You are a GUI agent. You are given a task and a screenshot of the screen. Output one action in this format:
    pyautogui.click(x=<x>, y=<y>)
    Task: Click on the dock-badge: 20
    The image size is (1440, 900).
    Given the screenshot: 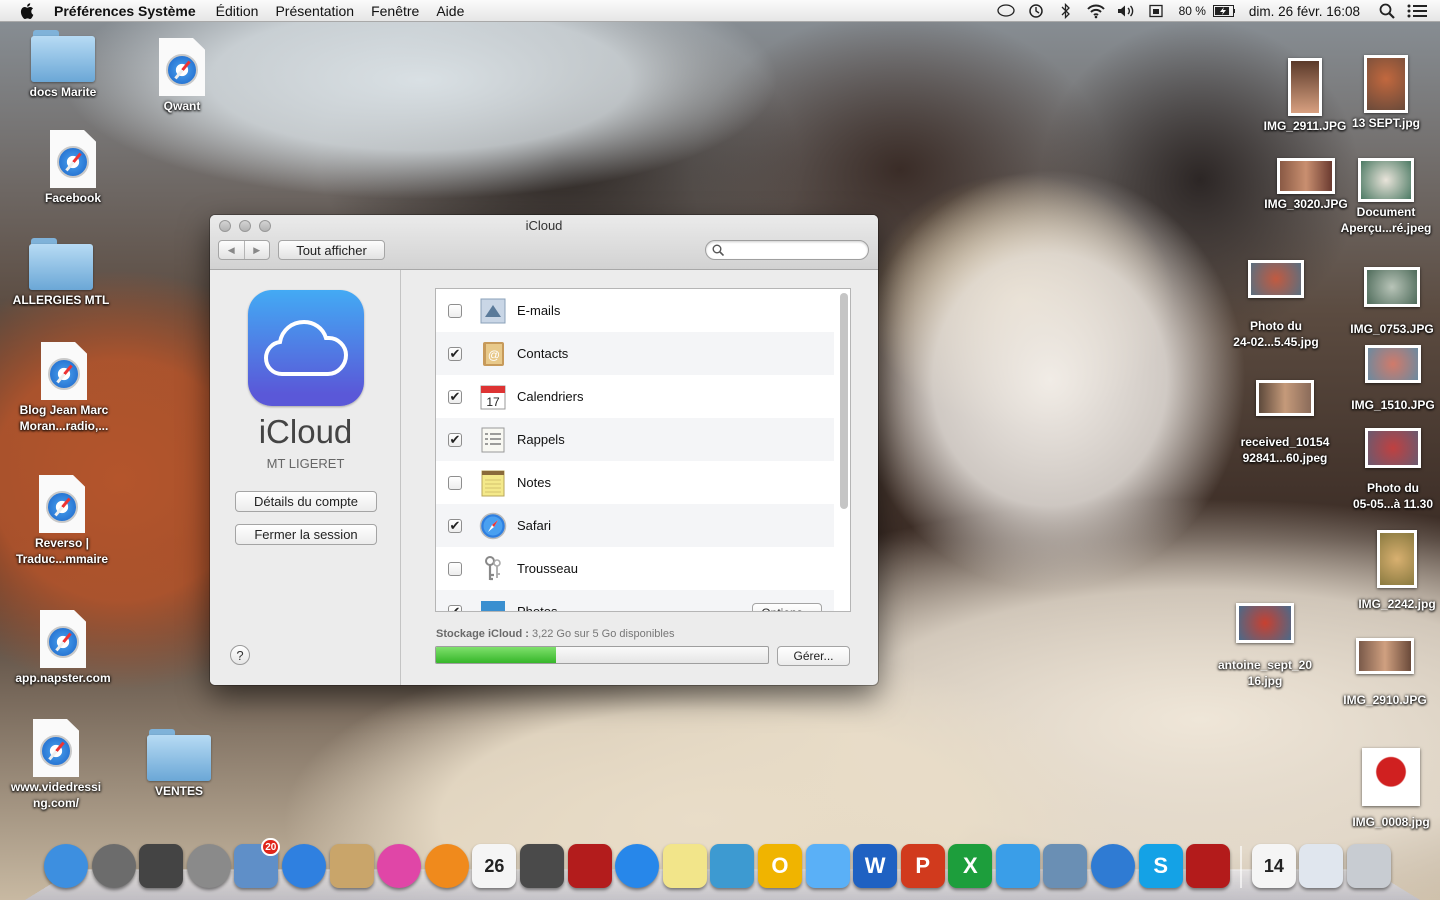 What is the action you would take?
    pyautogui.click(x=271, y=847)
    